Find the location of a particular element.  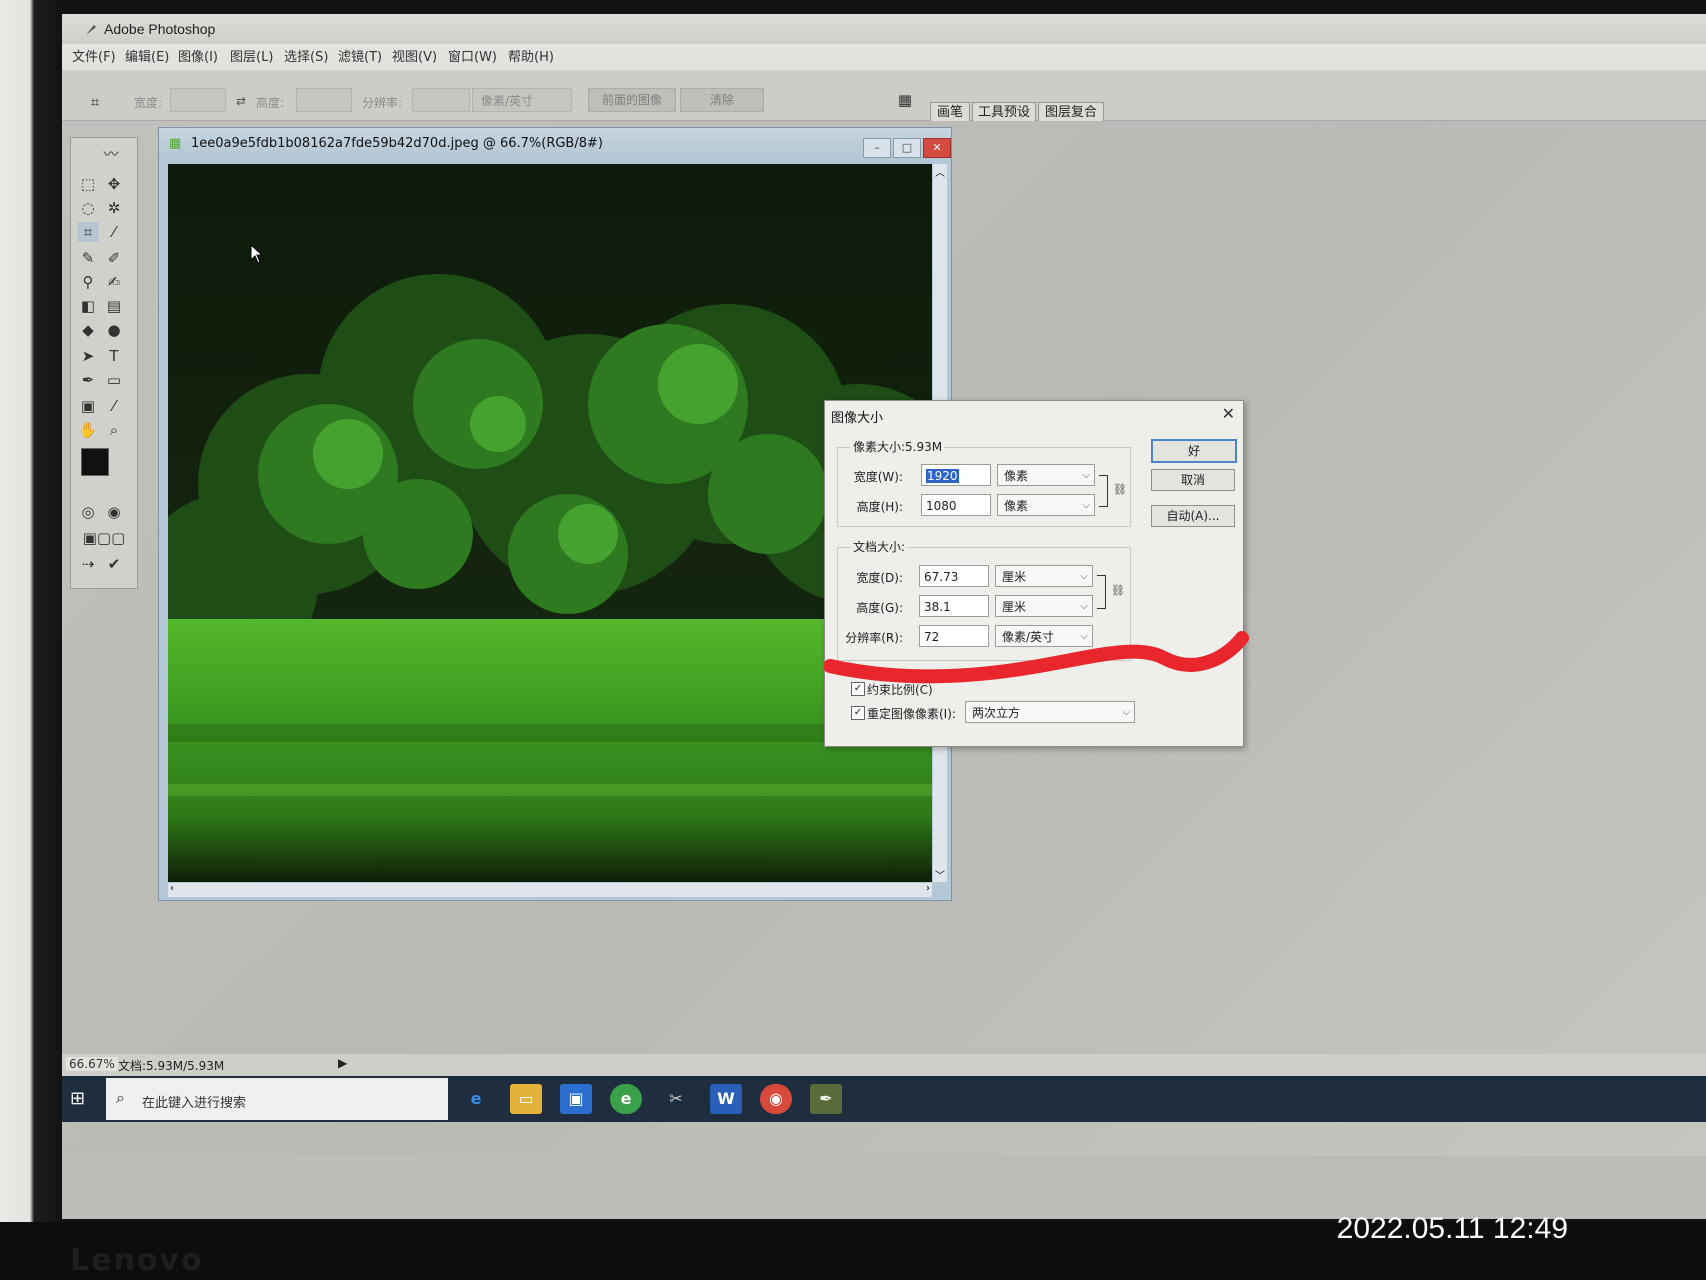

edge-icon: e is located at coordinates (476, 1099).